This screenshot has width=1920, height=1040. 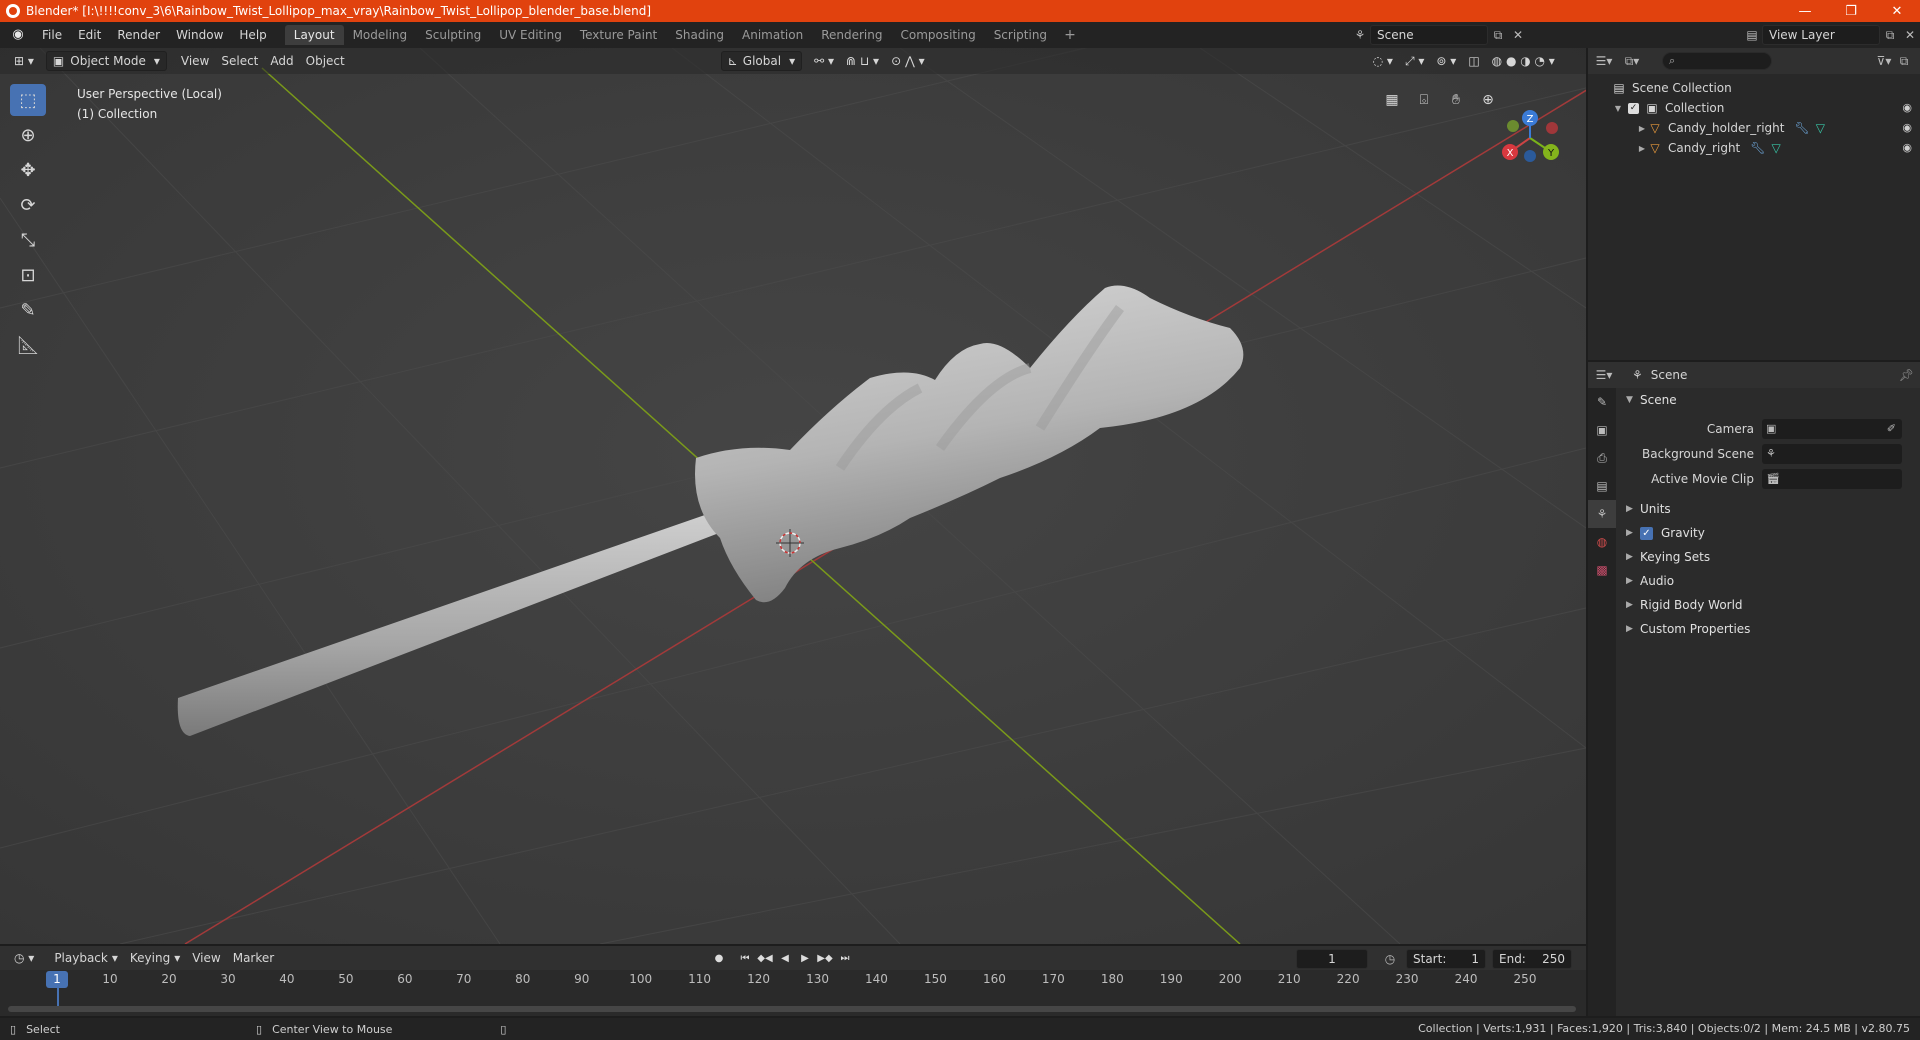 I want to click on keying-sets-panel-header: ▶ Keying Sets, so click(x=1769, y=557).